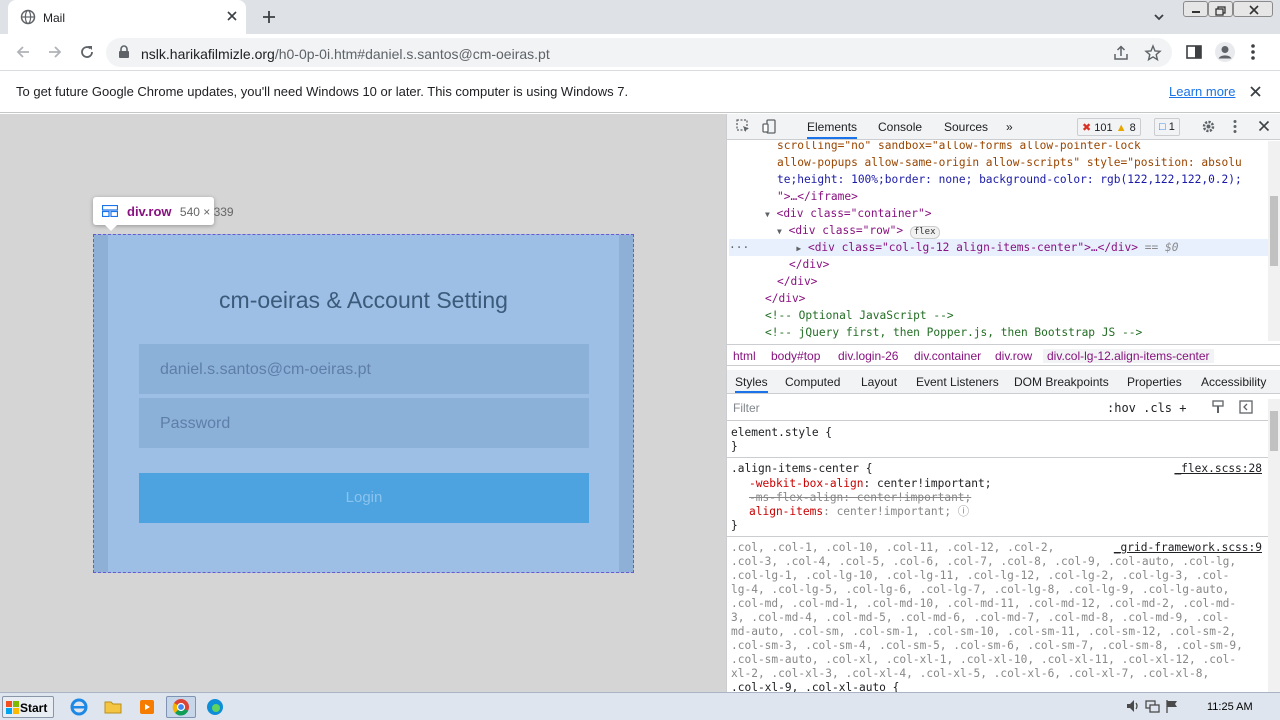 The height and width of the screenshot is (720, 1280). I want to click on rule-source-link: _grid-framework.scss:9, so click(1188, 548).